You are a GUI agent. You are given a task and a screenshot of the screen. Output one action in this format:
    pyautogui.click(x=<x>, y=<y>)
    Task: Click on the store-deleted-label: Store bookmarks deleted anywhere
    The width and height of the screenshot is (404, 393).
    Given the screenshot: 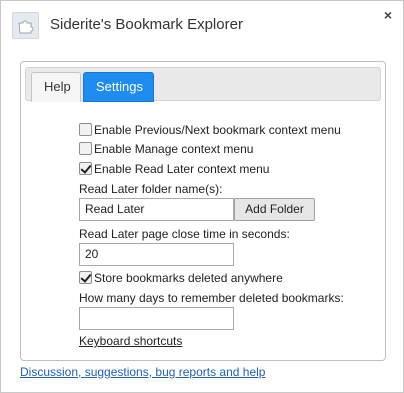 What is the action you would take?
    pyautogui.click(x=188, y=278)
    